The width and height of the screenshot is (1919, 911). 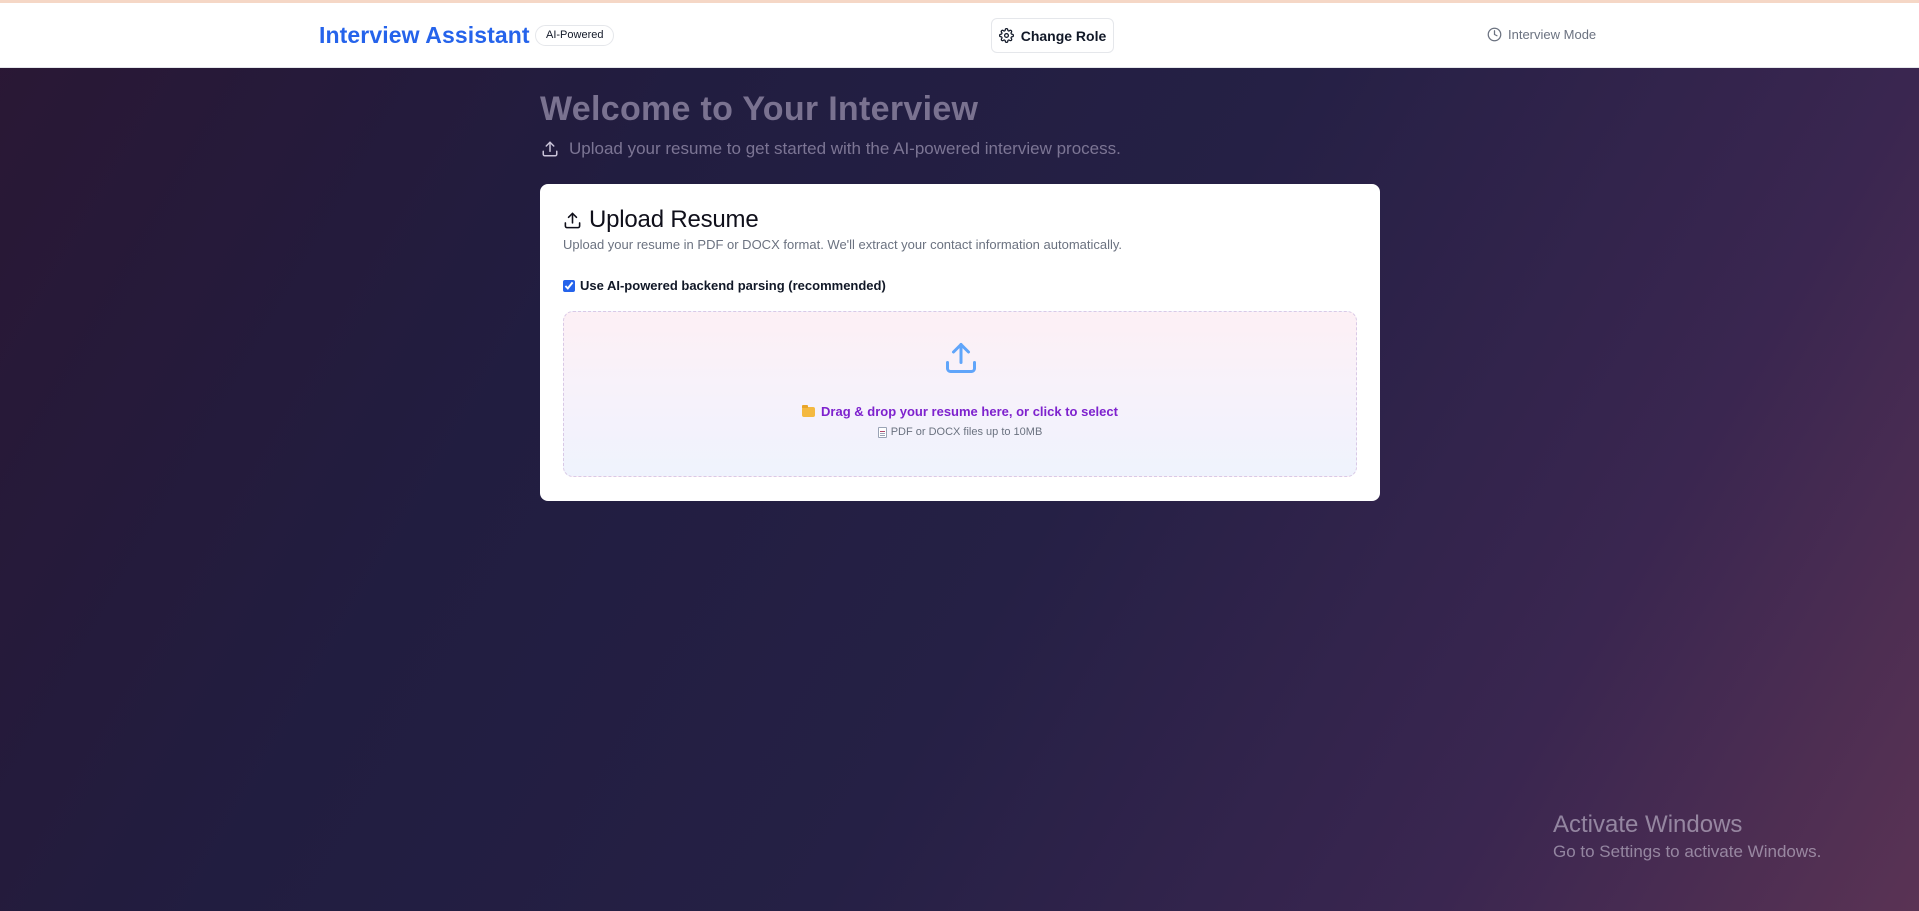 What do you see at coordinates (882, 432) in the screenshot?
I see `document-icon` at bounding box center [882, 432].